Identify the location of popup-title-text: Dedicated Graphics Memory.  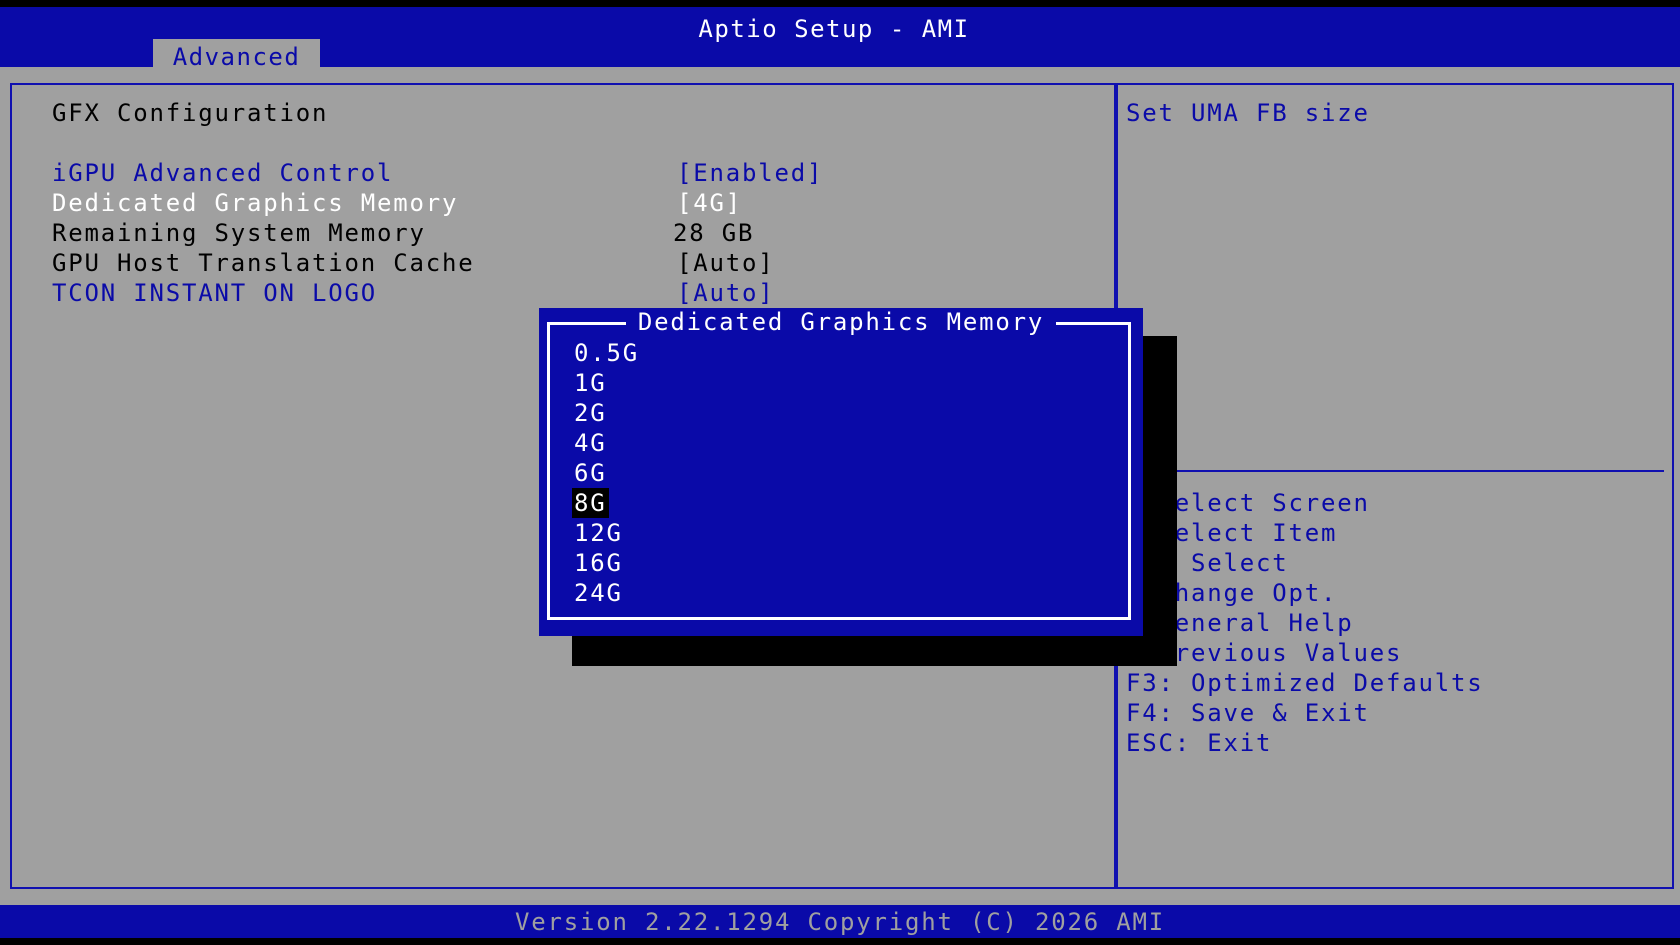
(841, 322).